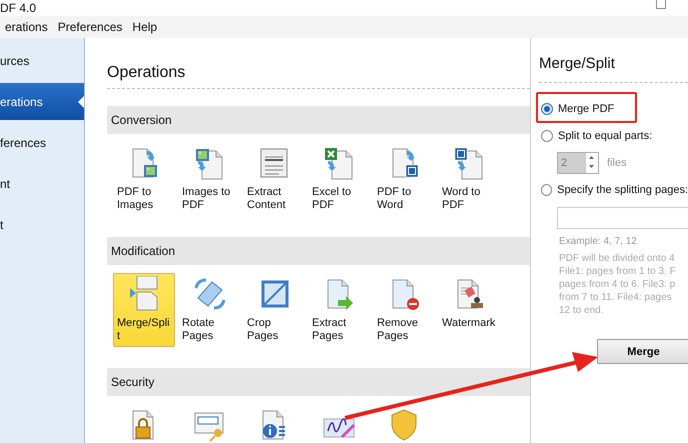 The height and width of the screenshot is (443, 688). Describe the element at coordinates (26, 27) in the screenshot. I see `menu-item: erations` at that location.